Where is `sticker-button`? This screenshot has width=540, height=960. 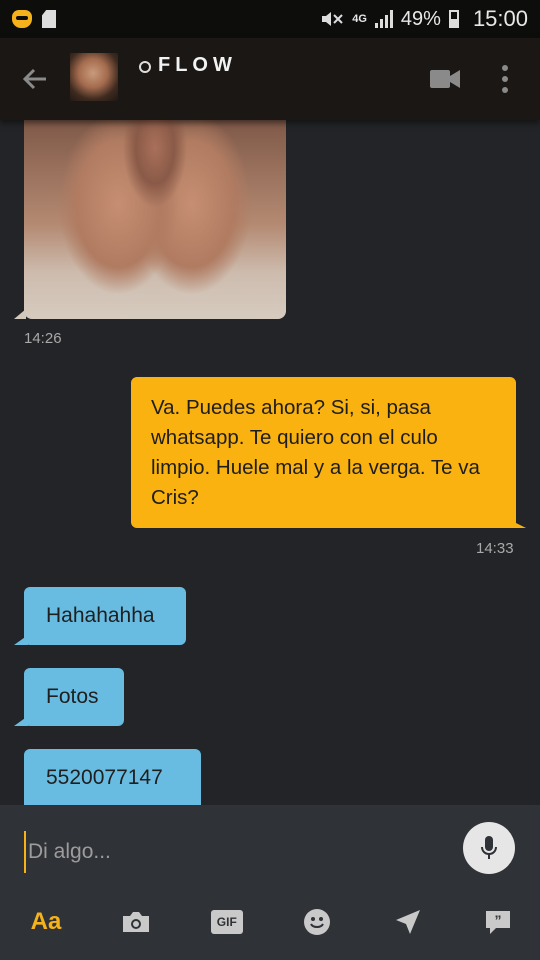 sticker-button is located at coordinates (317, 922).